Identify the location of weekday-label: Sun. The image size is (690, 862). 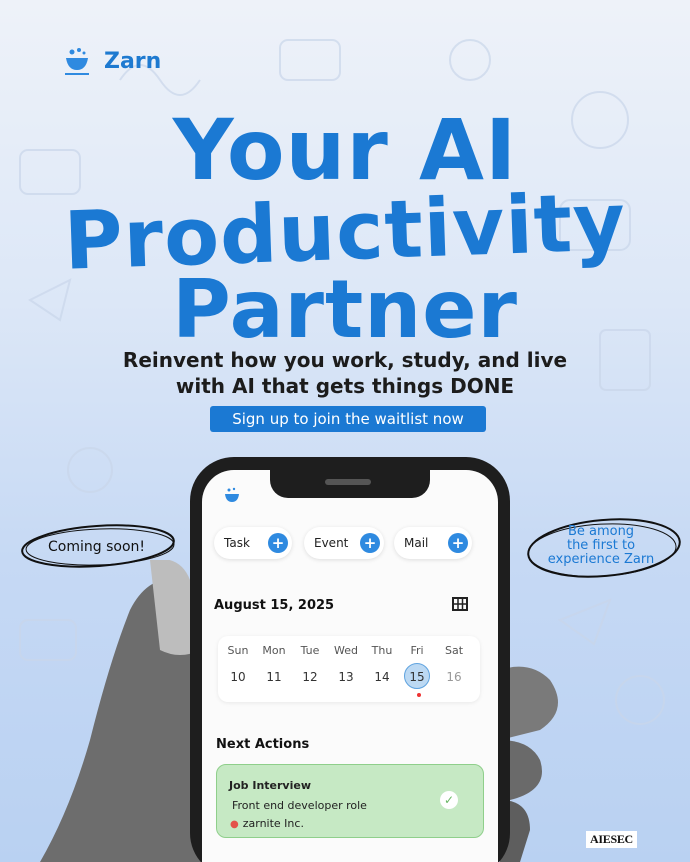
(238, 650).